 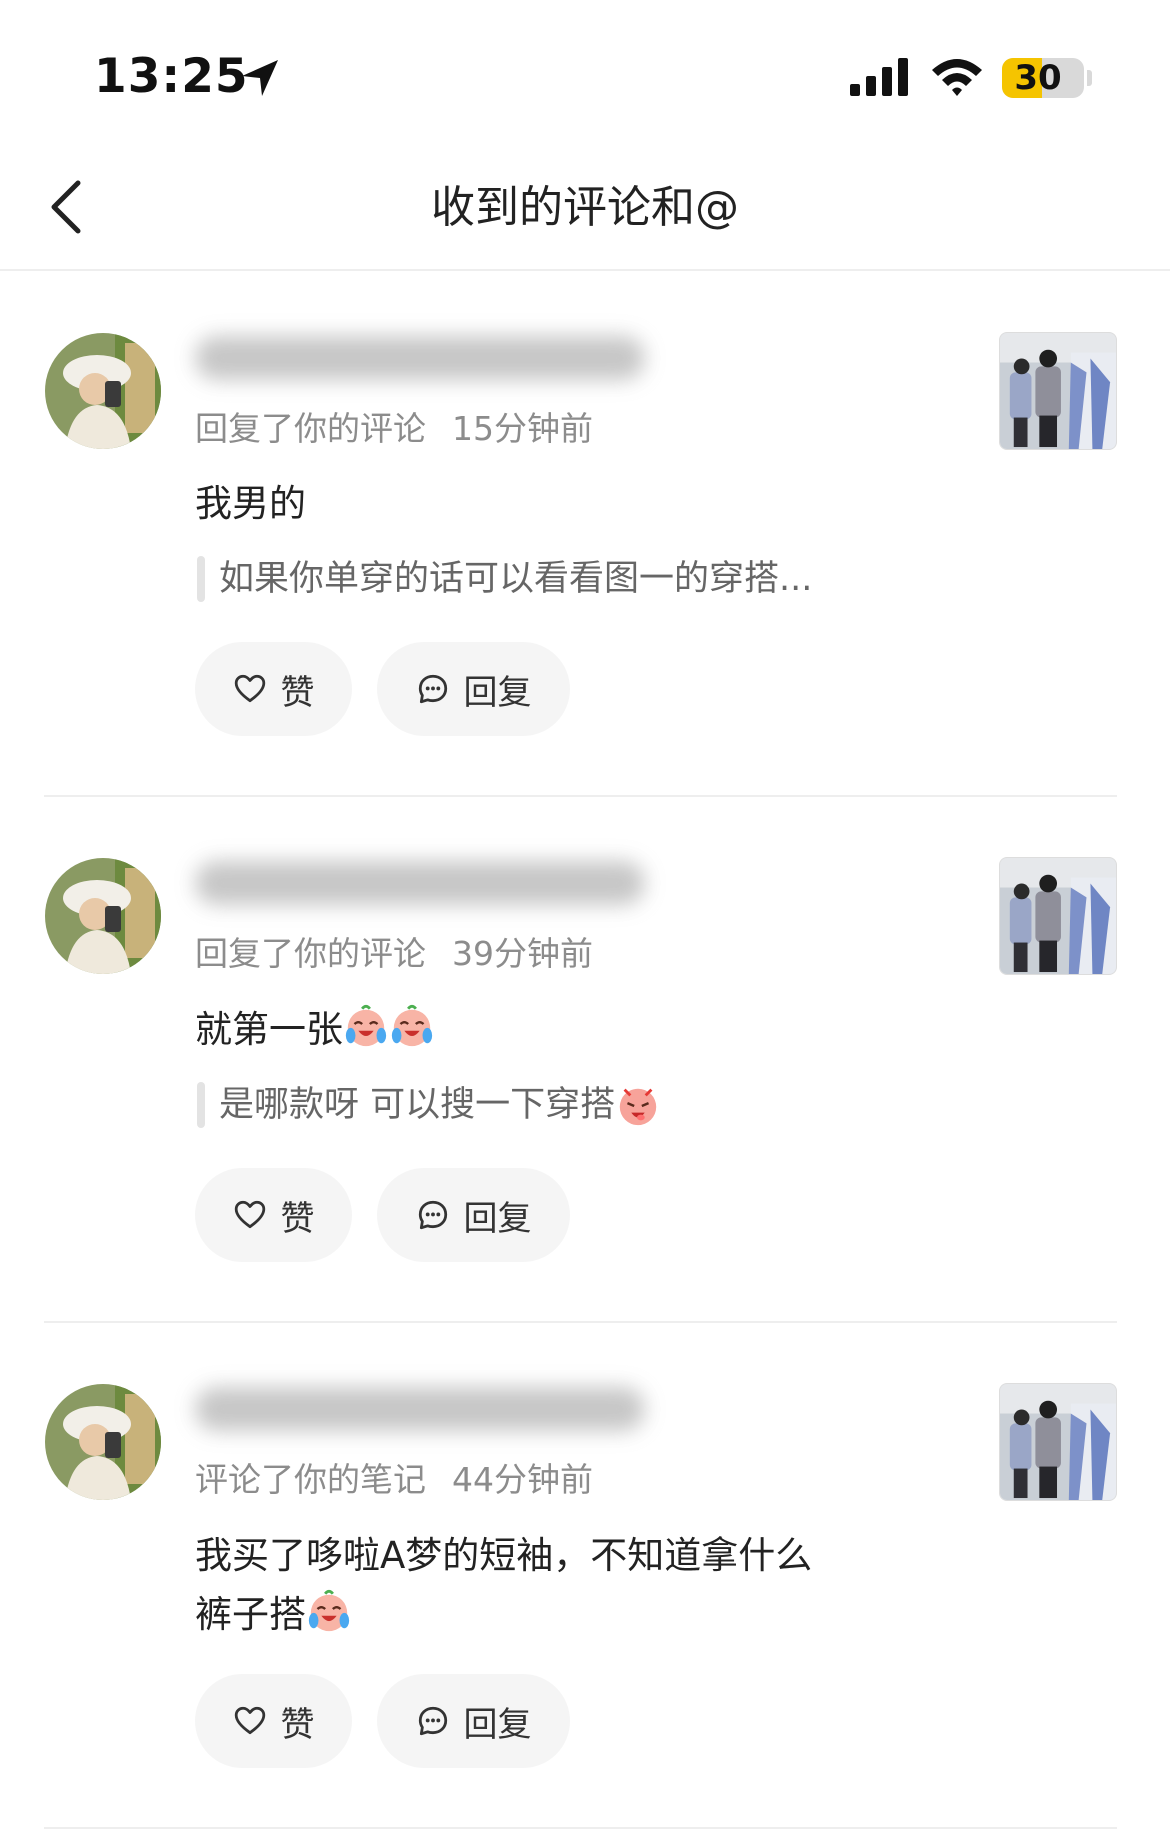 What do you see at coordinates (171, 76) in the screenshot?
I see `status-time: 13:25` at bounding box center [171, 76].